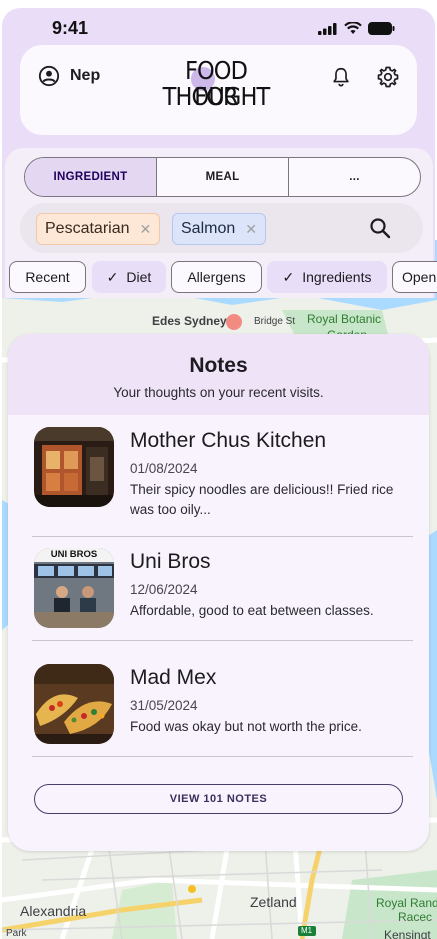  What do you see at coordinates (273, 902) in the screenshot?
I see `map-label-zetland: Zetland` at bounding box center [273, 902].